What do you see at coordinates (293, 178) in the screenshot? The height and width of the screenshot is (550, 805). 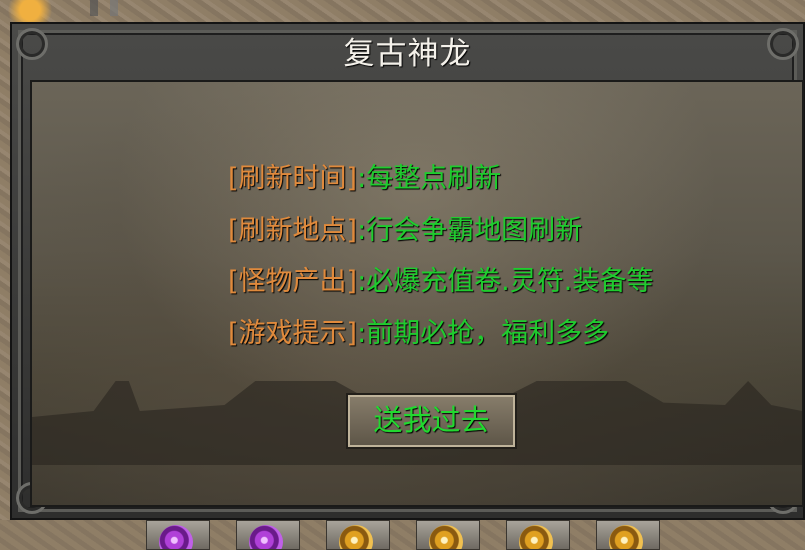 I see `info-label: [刷新时间]` at bounding box center [293, 178].